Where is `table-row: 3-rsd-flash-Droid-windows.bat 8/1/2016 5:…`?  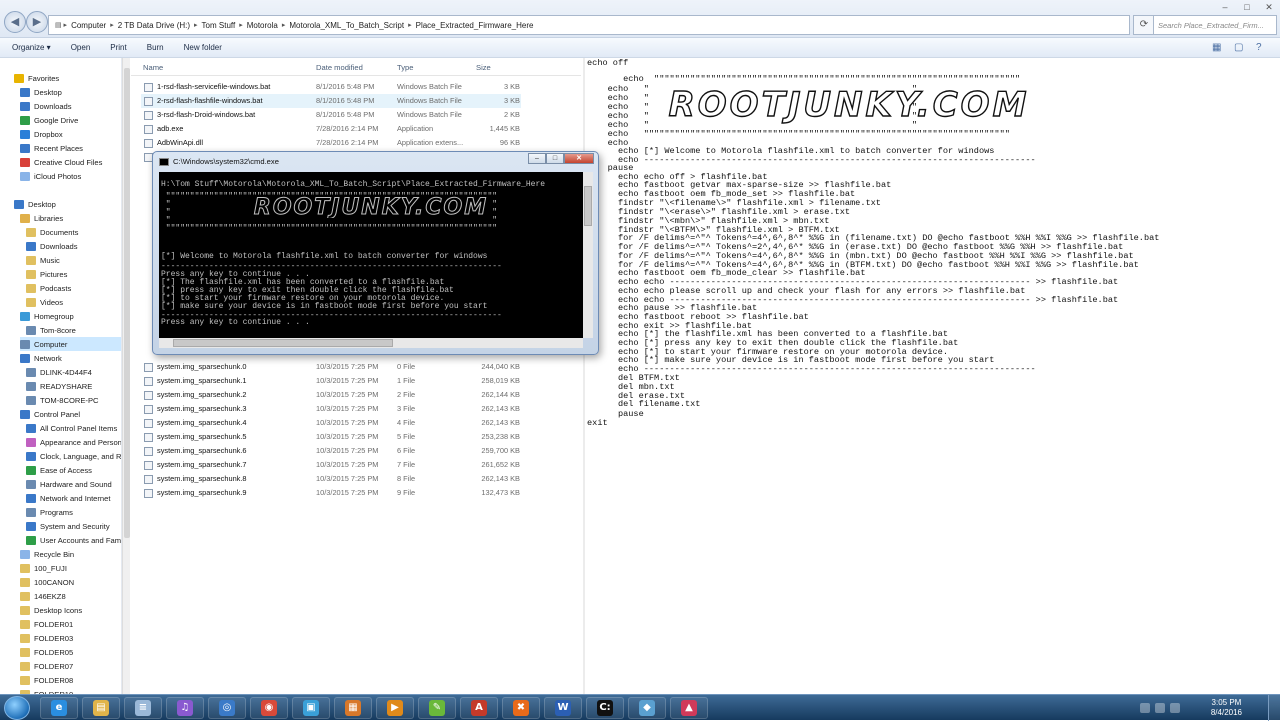
table-row: 3-rsd-flash-Droid-windows.bat 8/1/2016 5:… is located at coordinates (331, 115).